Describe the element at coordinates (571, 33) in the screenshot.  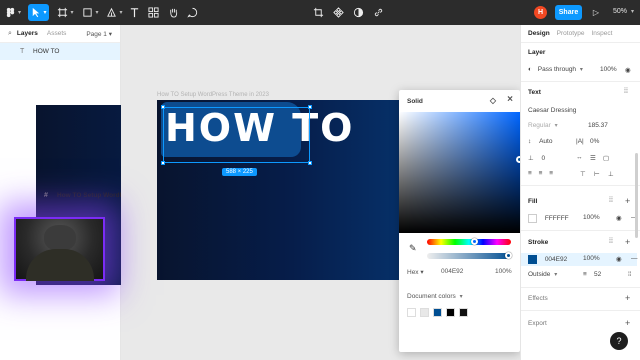
I see `tab-prototype: Prototype` at that location.